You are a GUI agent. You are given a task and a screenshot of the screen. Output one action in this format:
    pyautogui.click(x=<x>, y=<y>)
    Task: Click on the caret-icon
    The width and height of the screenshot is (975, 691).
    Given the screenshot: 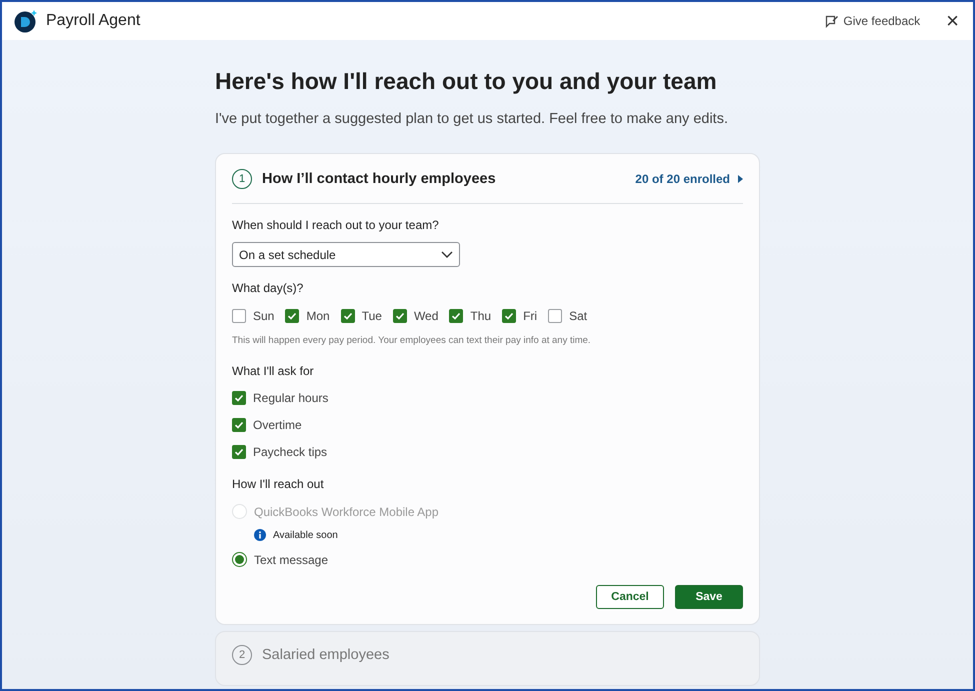 What is the action you would take?
    pyautogui.click(x=740, y=178)
    